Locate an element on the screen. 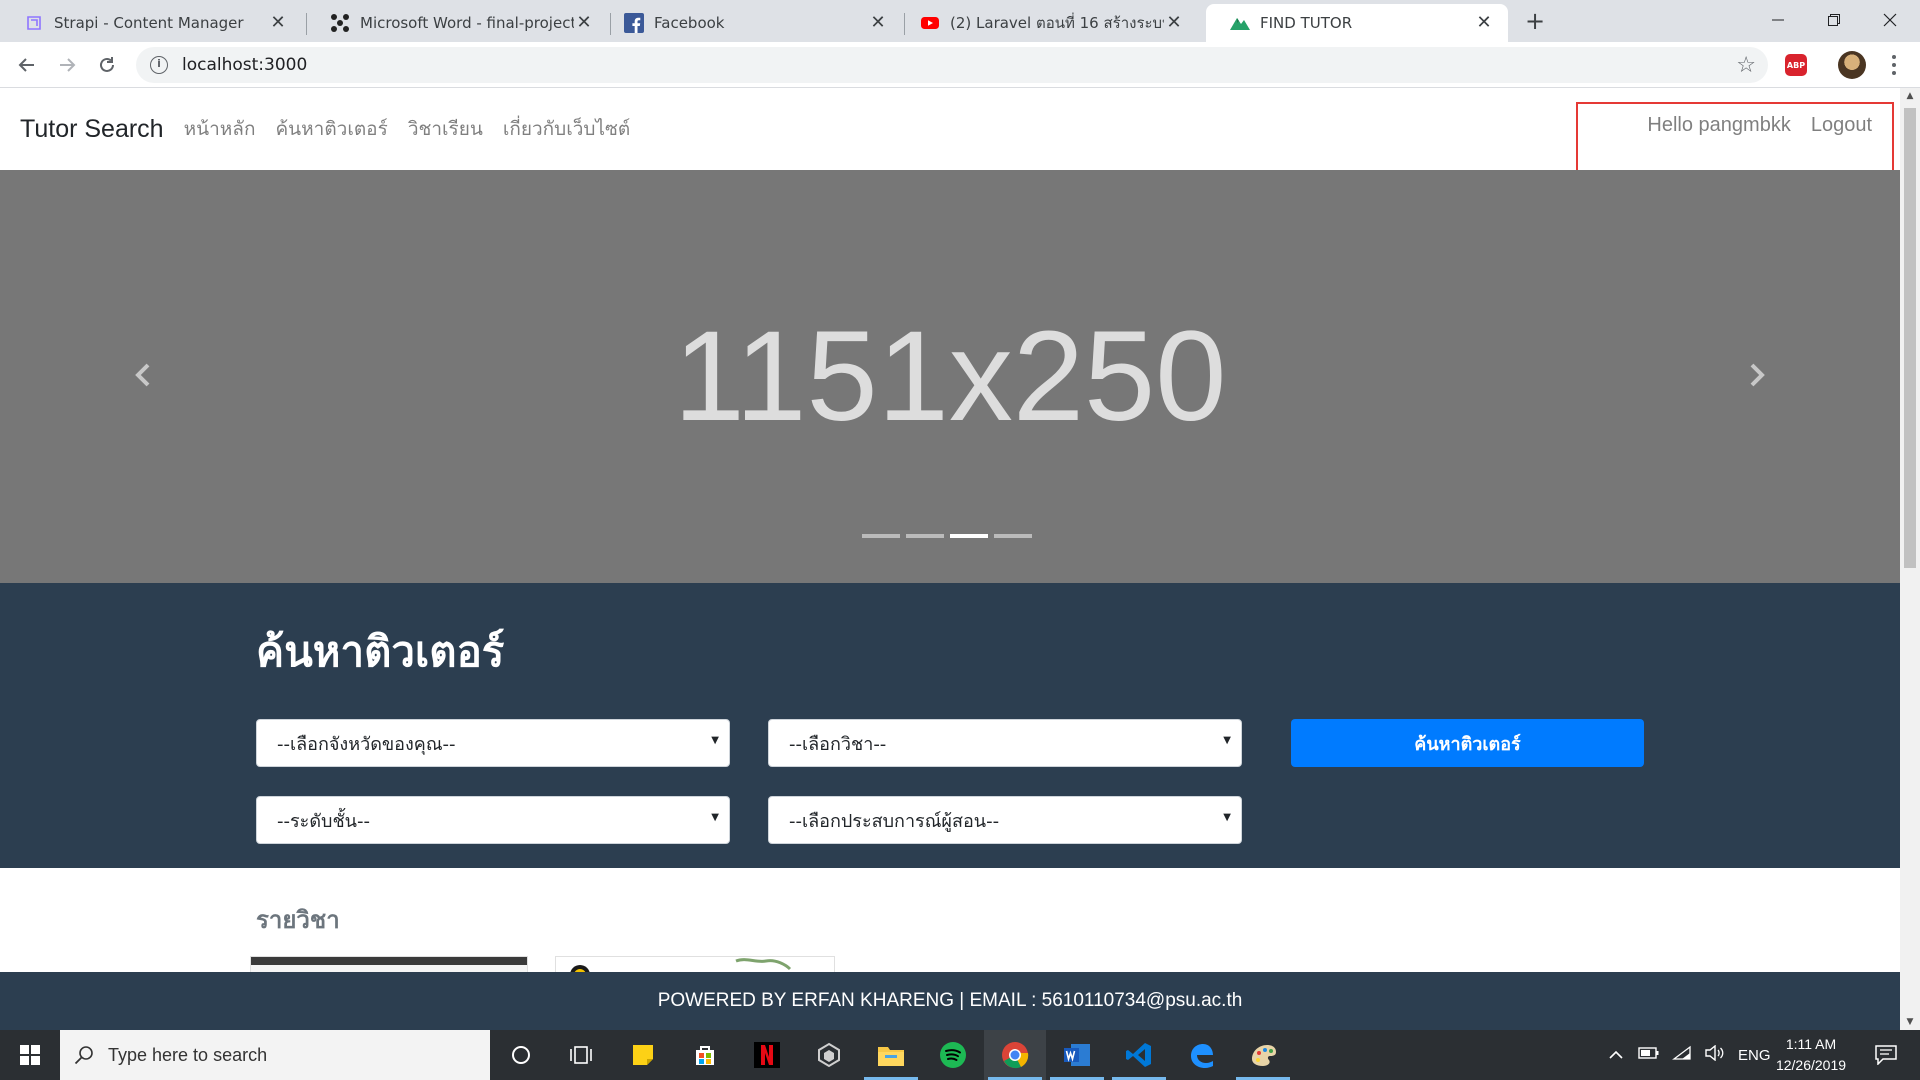  spotify-icon is located at coordinates (953, 1055).